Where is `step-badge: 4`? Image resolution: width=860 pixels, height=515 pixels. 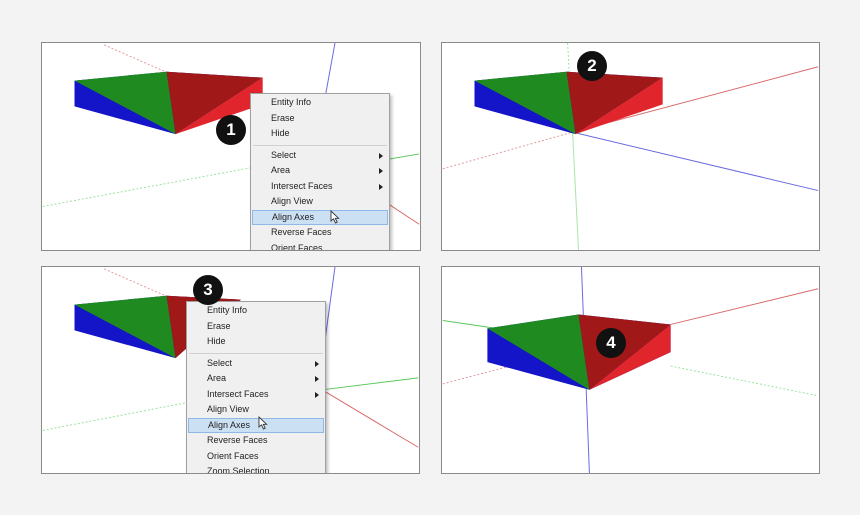 step-badge: 4 is located at coordinates (611, 343).